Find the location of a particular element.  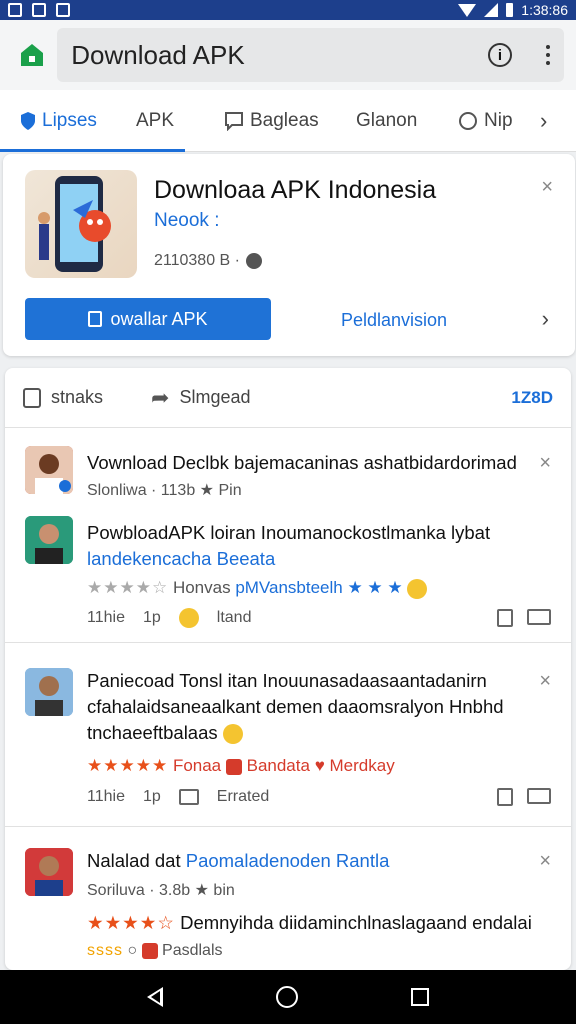

post-meta: Slonliwa · 113b ★ Pin is located at coordinates (164, 490).